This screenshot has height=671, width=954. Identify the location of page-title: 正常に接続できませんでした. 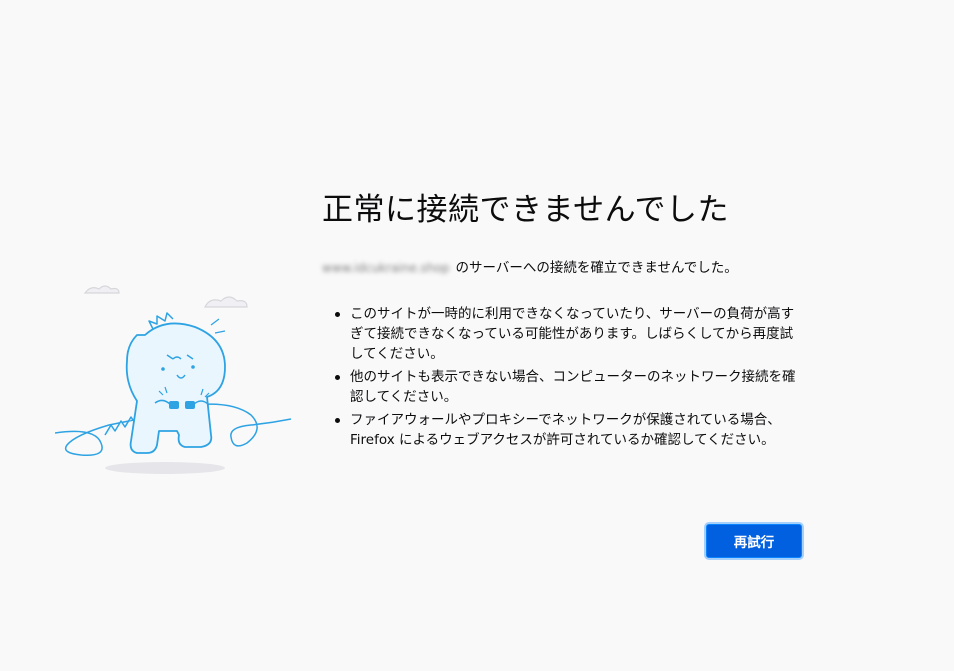
(526, 210).